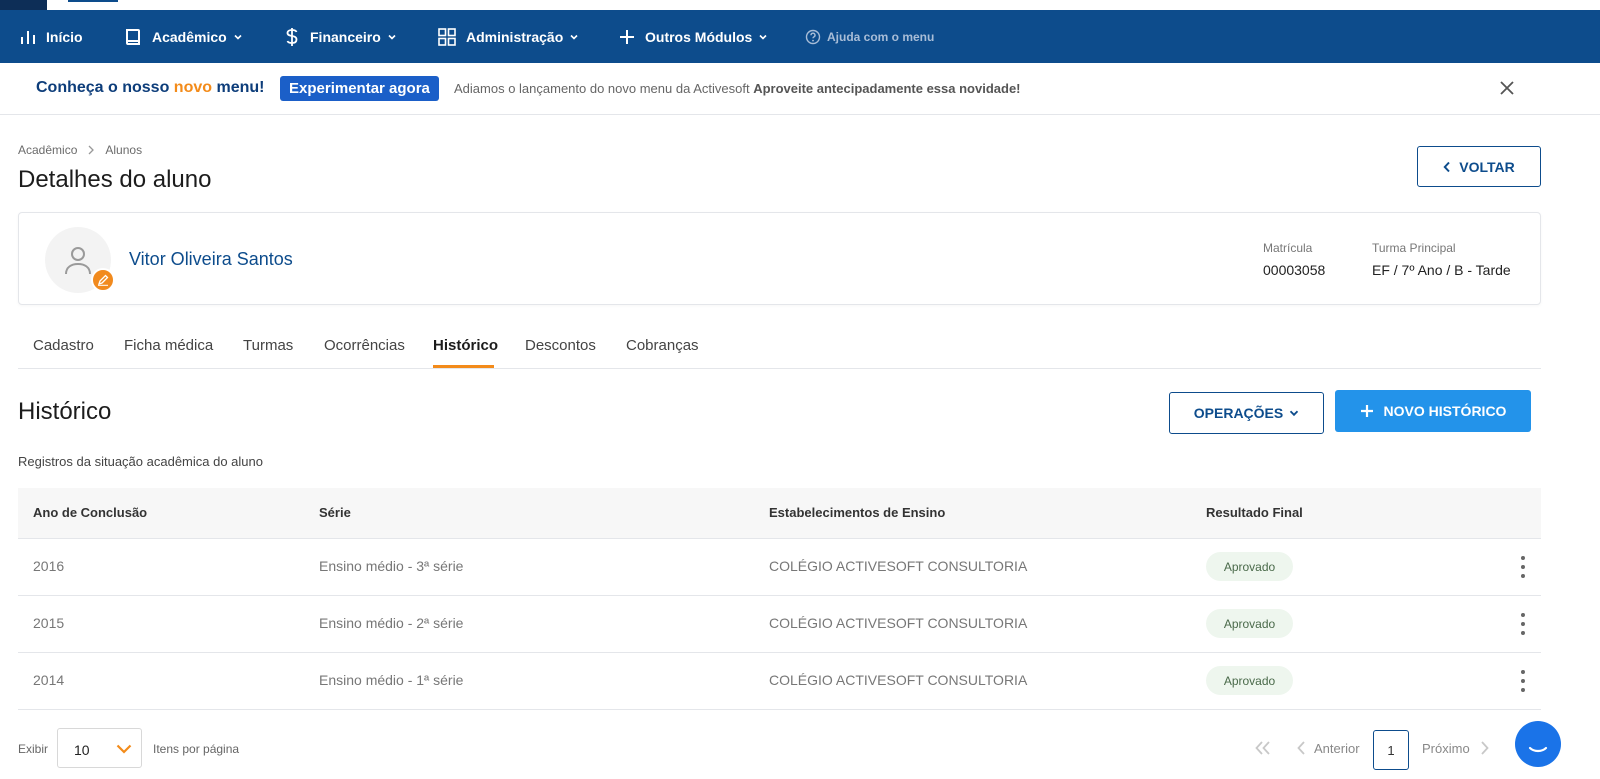 This screenshot has height=779, width=1600. I want to click on dollar-icon, so click(292, 36).